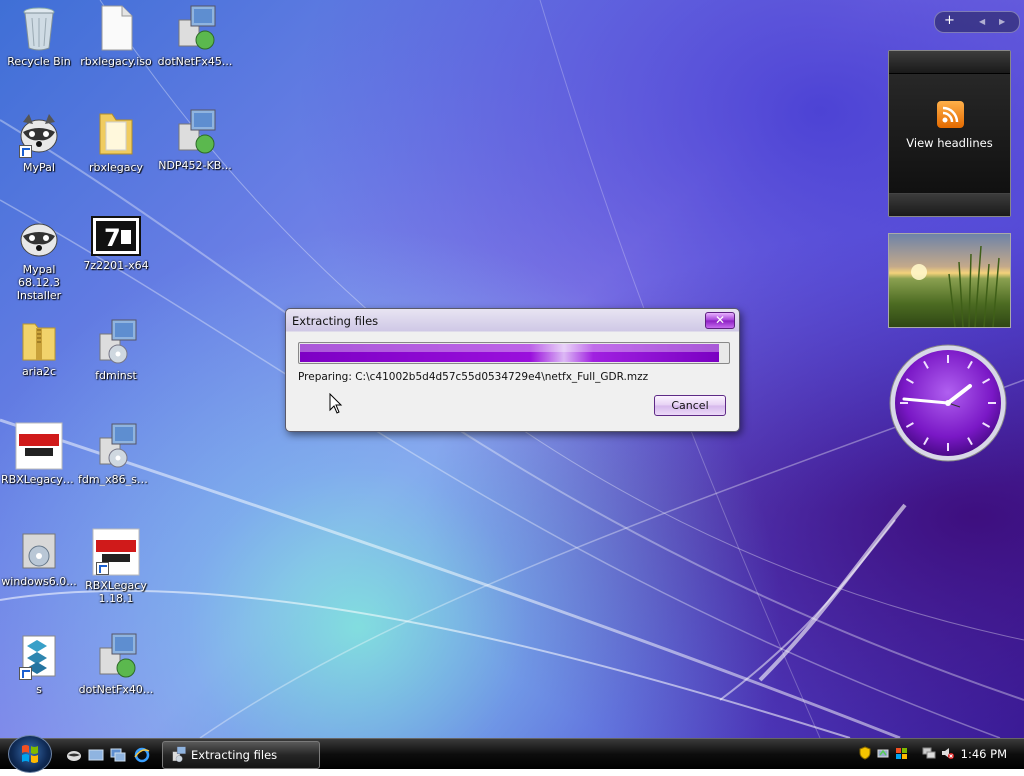  What do you see at coordinates (39, 29) in the screenshot?
I see `recycle-bin-icon` at bounding box center [39, 29].